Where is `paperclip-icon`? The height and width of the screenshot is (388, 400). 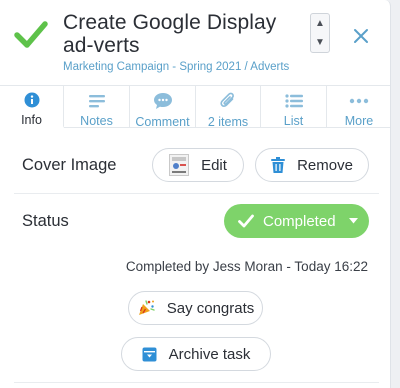 paperclip-icon is located at coordinates (228, 101).